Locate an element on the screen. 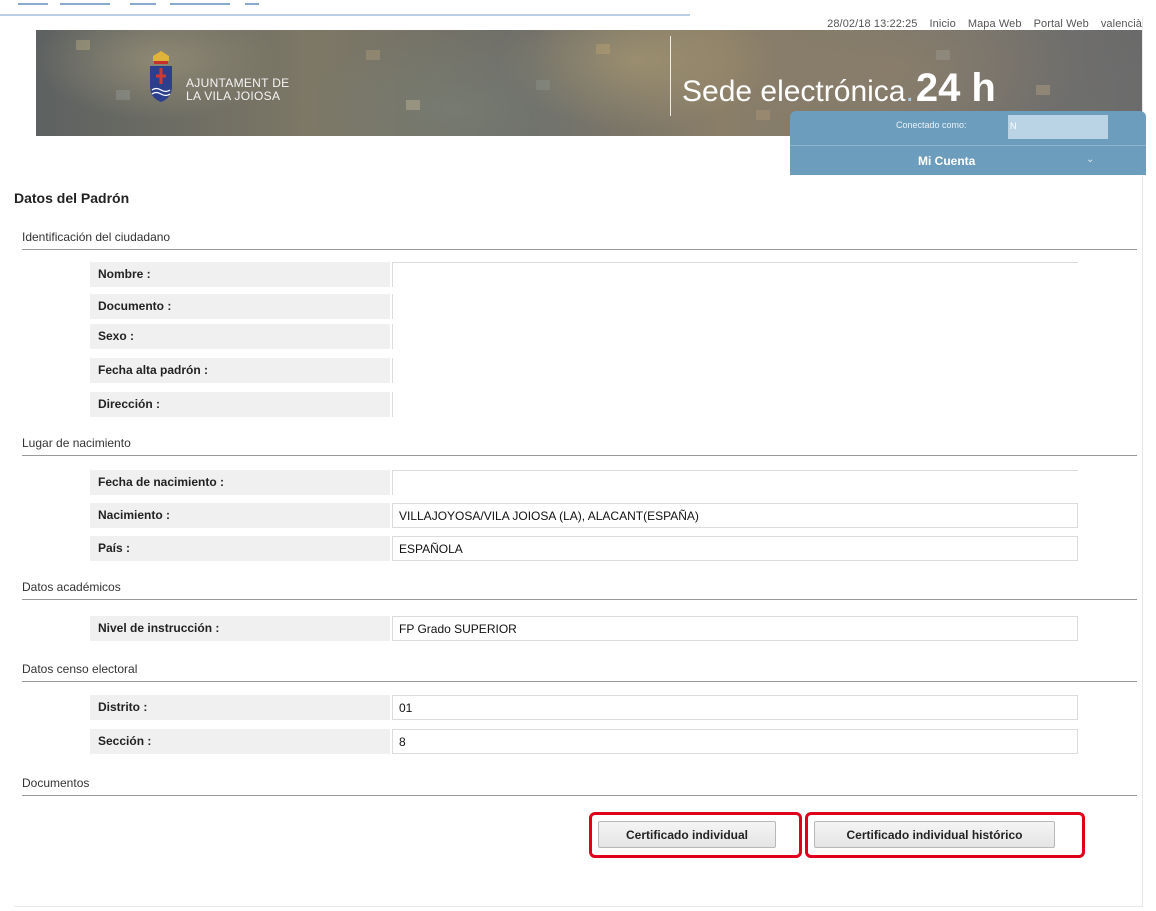  row-sexo: Sexo : is located at coordinates (584, 336).